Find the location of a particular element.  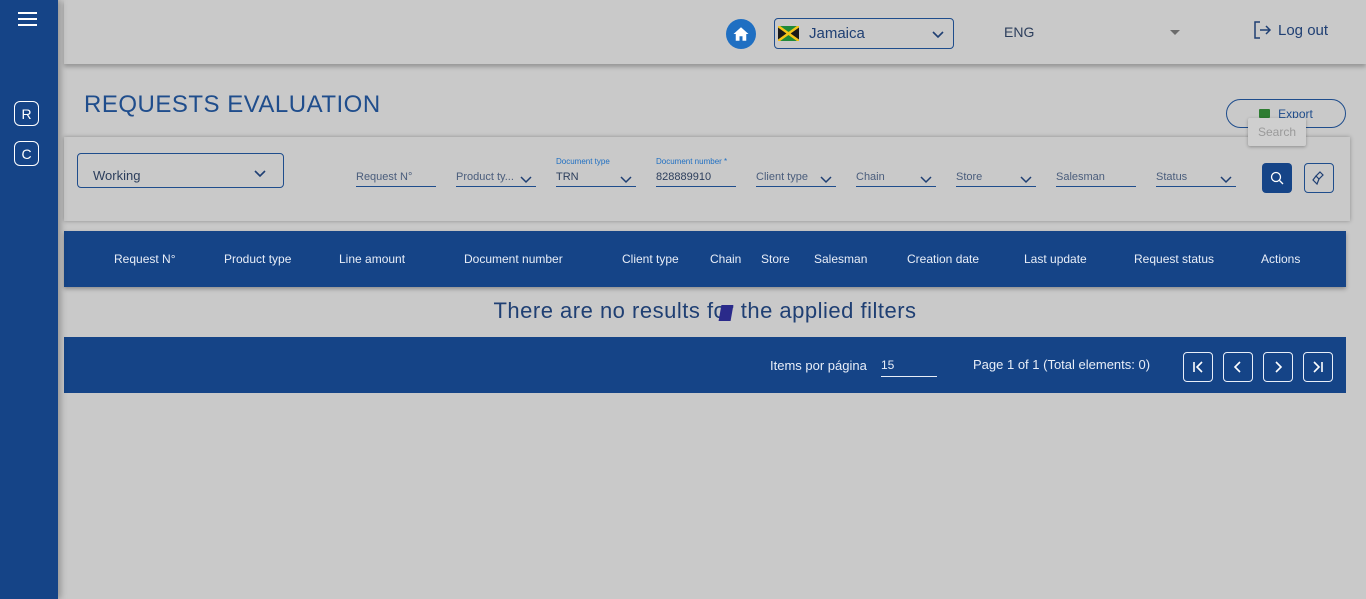

previous-page-button is located at coordinates (1238, 367).